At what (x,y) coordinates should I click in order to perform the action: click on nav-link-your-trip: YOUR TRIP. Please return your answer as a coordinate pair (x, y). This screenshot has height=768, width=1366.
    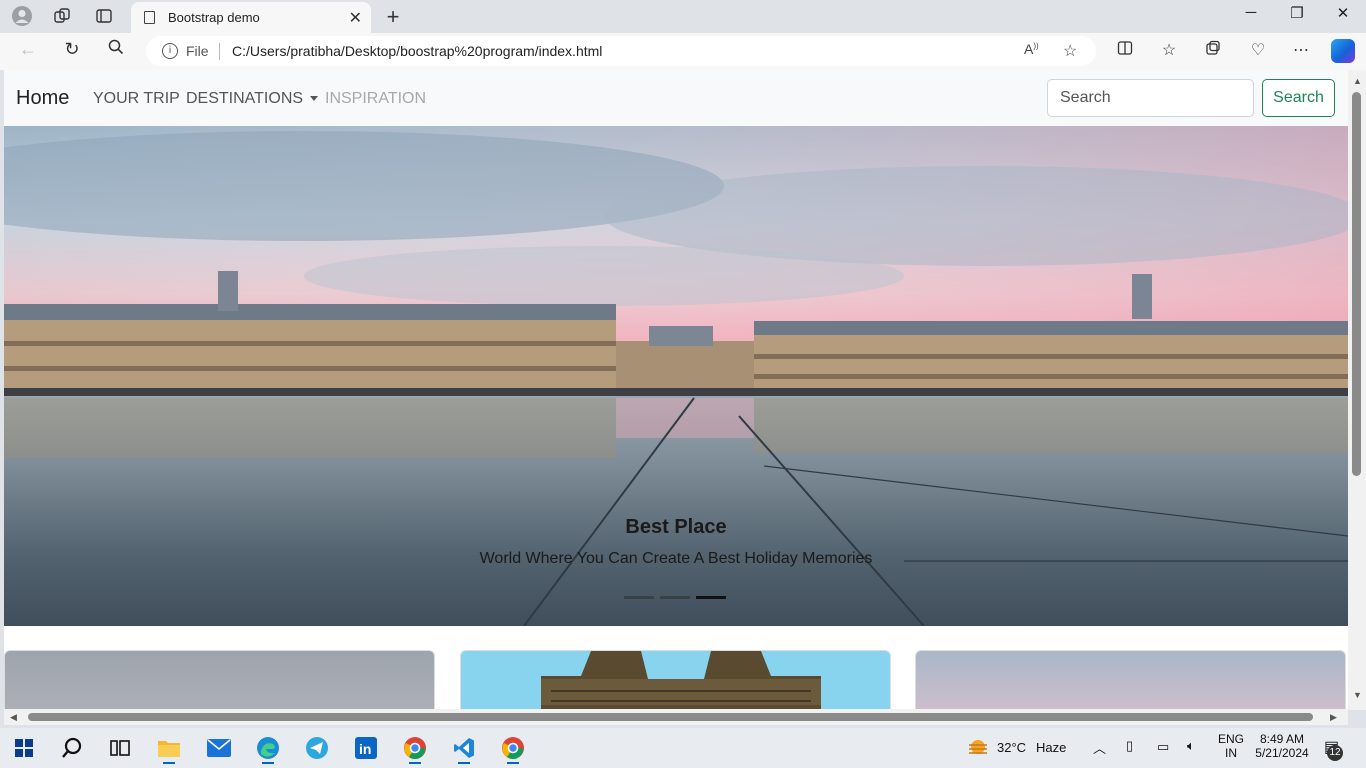
    Looking at the image, I should click on (136, 99).